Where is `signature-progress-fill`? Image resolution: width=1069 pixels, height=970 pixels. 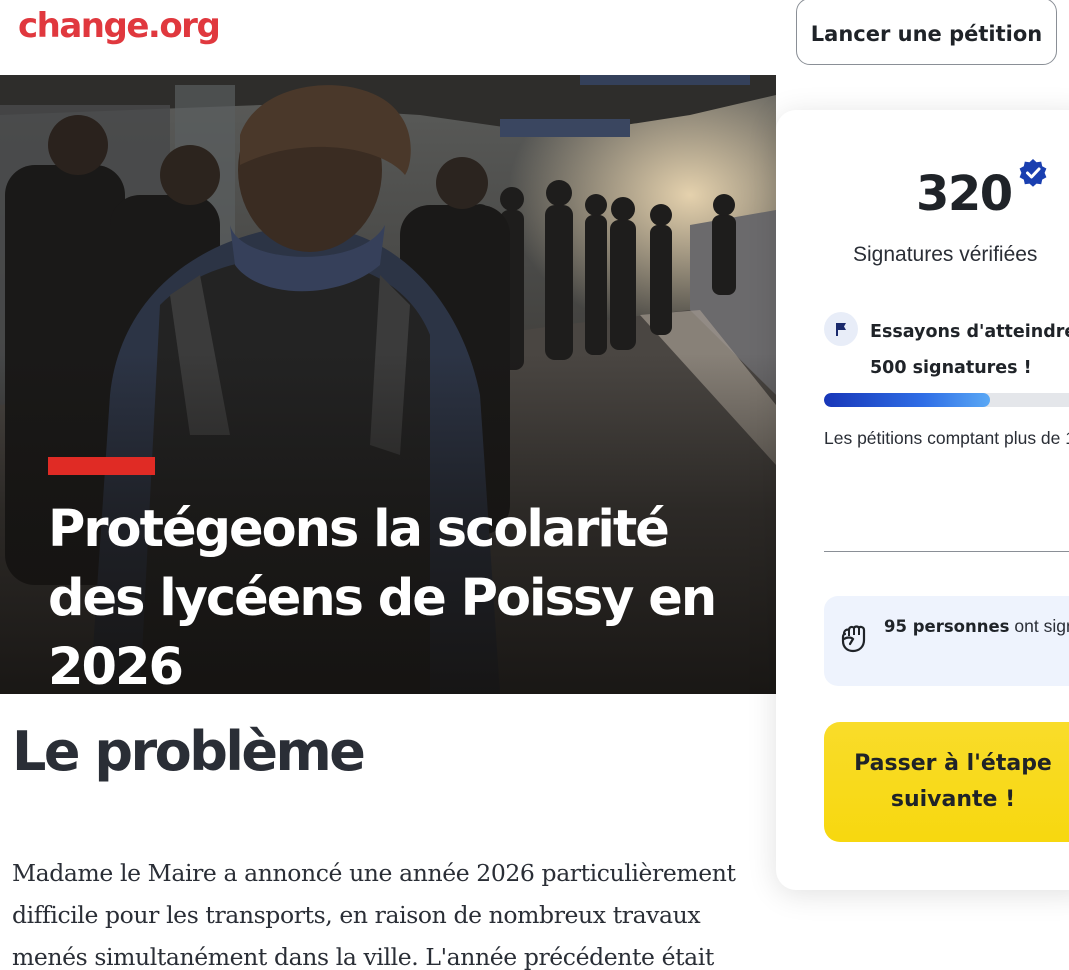
signature-progress-fill is located at coordinates (907, 400).